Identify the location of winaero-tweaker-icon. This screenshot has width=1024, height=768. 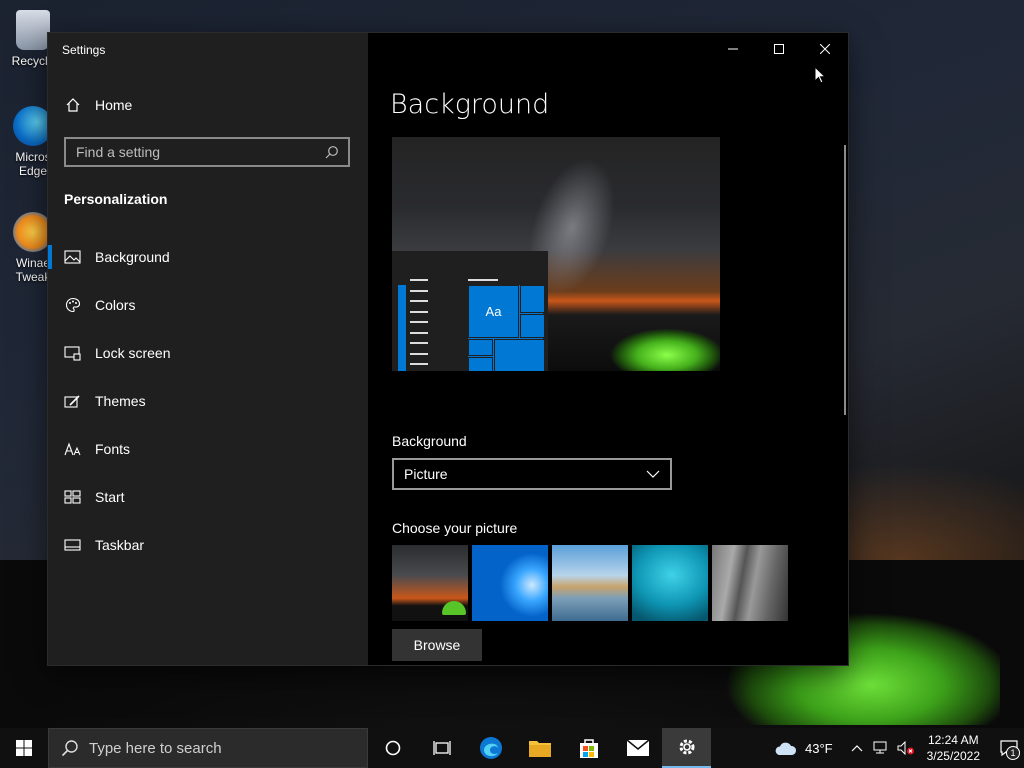
(33, 232).